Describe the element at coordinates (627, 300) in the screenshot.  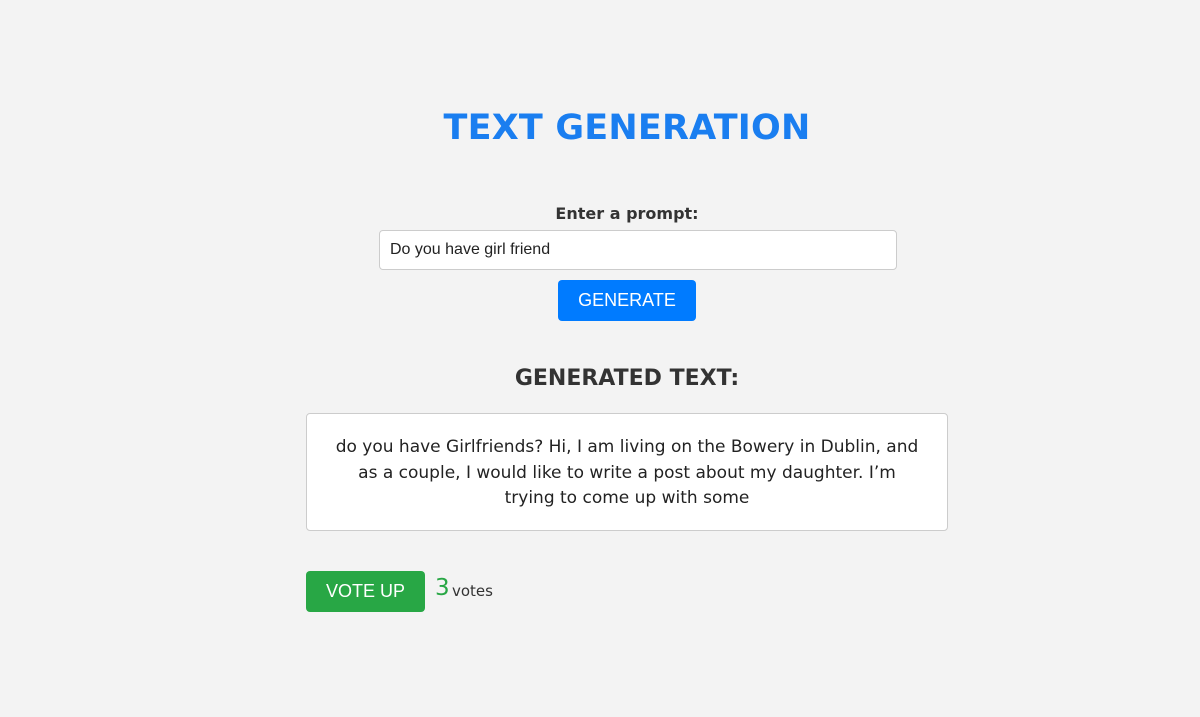
I see `generate-button: GENERATE` at that location.